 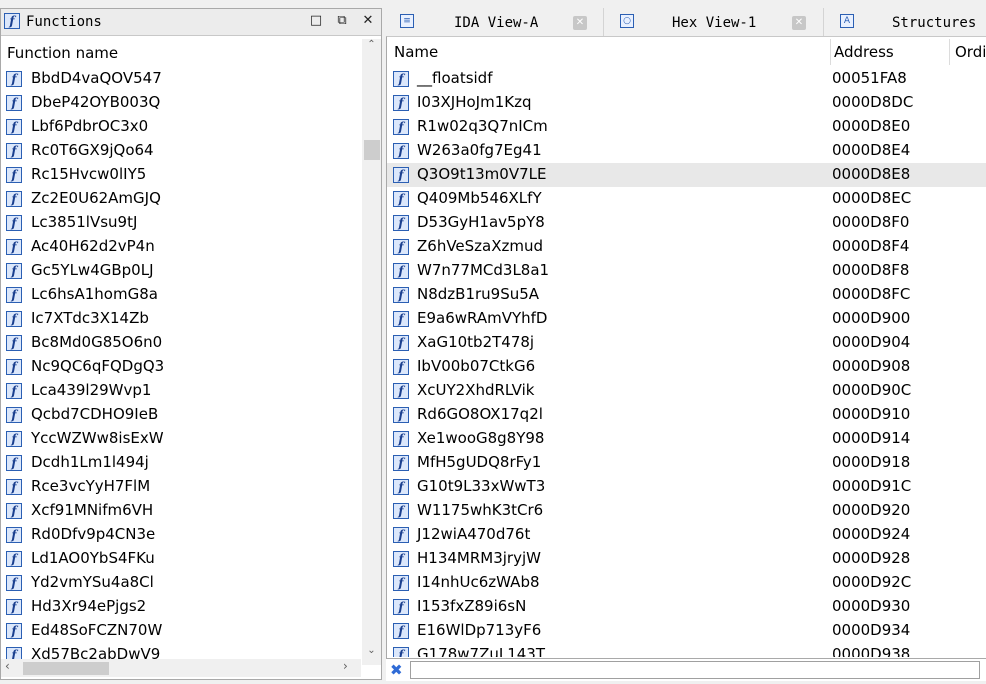 What do you see at coordinates (181, 103) in the screenshot?
I see `function-list-item: f DbeP42OYB003Q` at bounding box center [181, 103].